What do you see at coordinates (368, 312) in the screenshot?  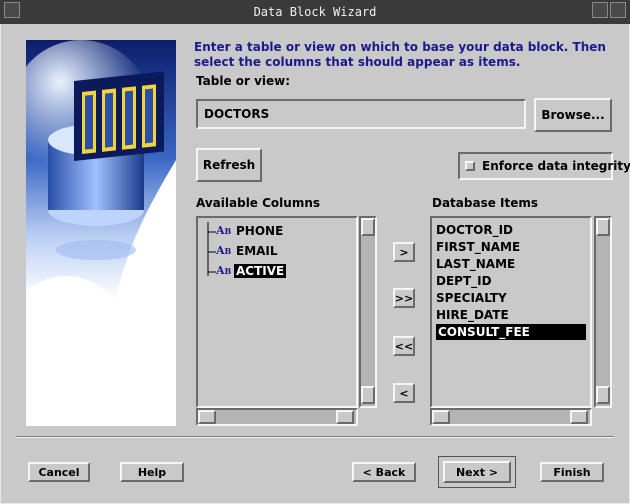 I see `available-vertical-scrollbar` at bounding box center [368, 312].